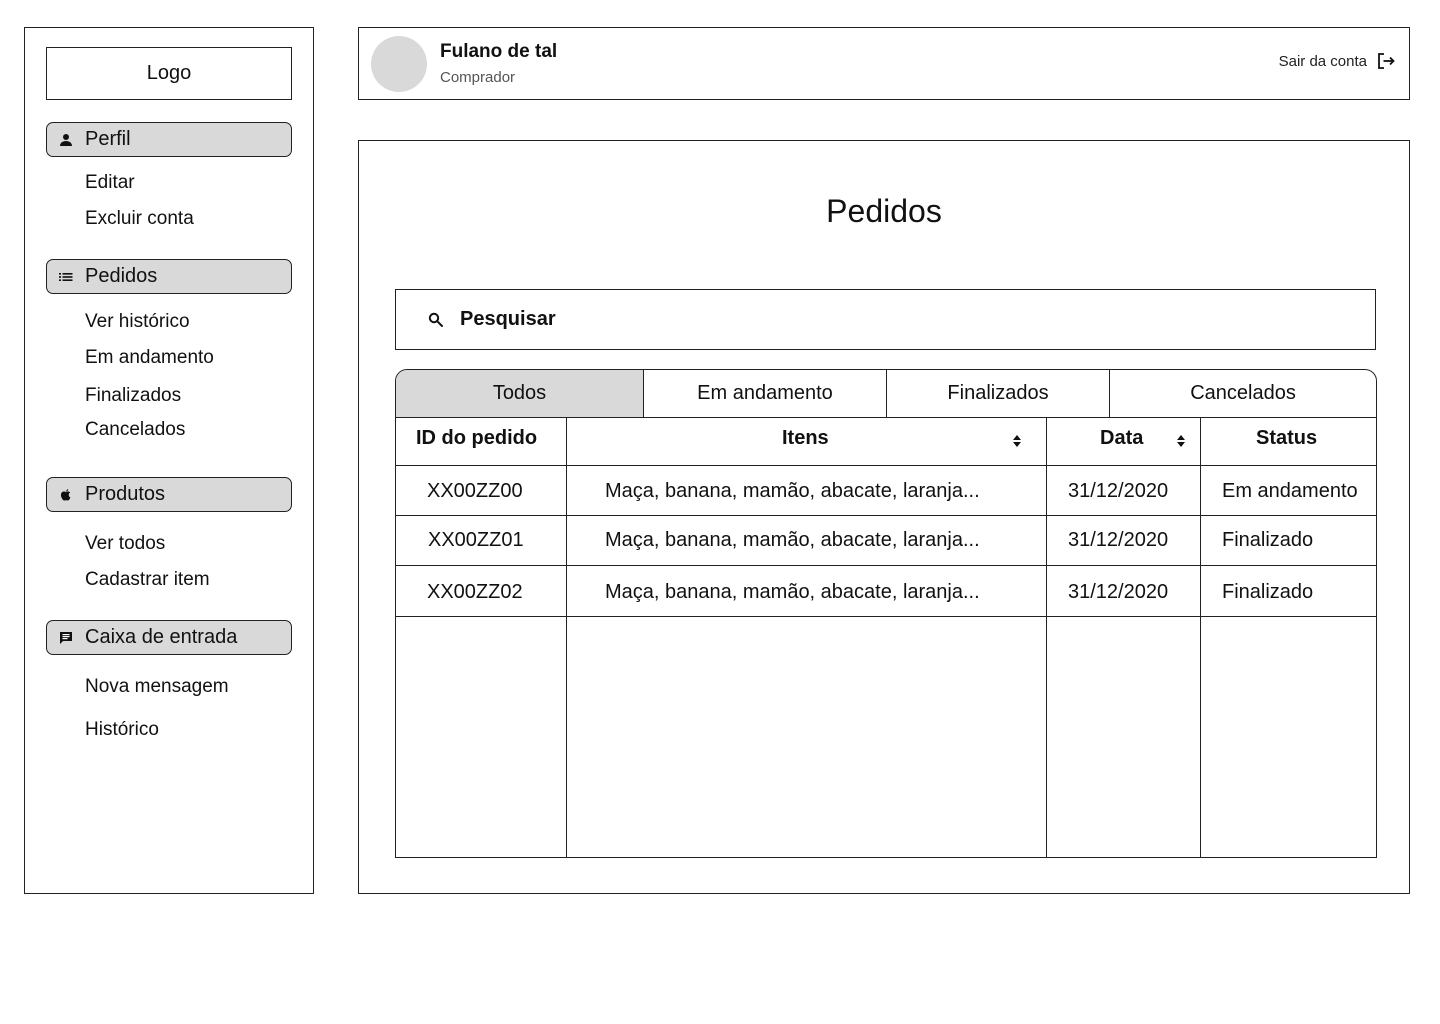 This screenshot has width=1440, height=1024. Describe the element at coordinates (137, 322) in the screenshot. I see `sidebar-item-ver-historico: Ver histórico` at that location.